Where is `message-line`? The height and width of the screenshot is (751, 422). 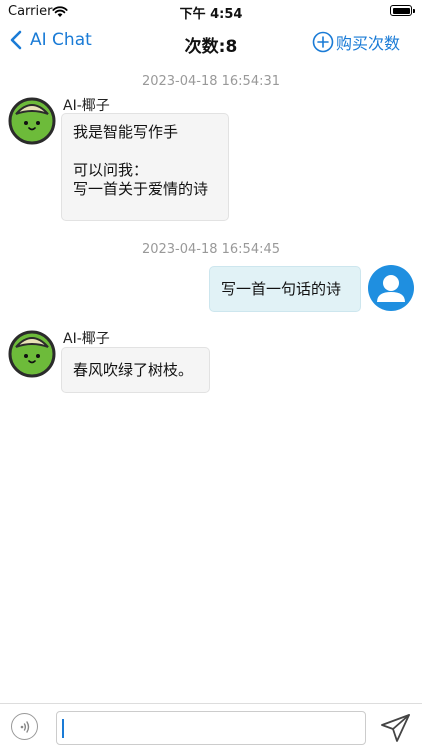
message-line is located at coordinates (145, 151).